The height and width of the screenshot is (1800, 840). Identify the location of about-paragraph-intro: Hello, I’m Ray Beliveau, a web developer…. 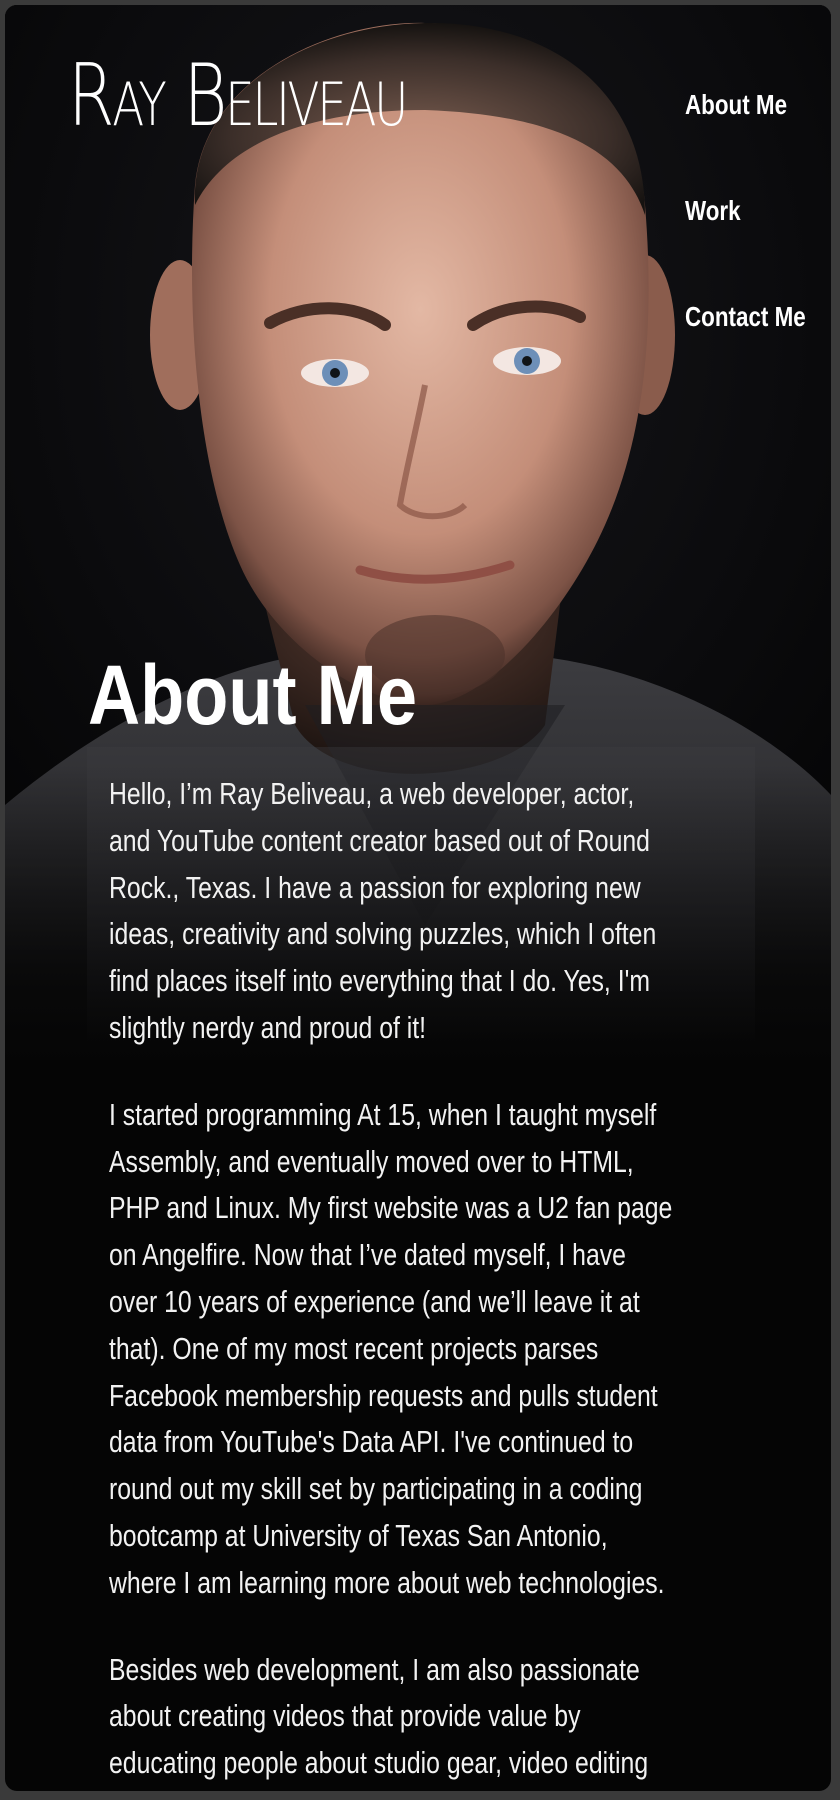
(383, 910).